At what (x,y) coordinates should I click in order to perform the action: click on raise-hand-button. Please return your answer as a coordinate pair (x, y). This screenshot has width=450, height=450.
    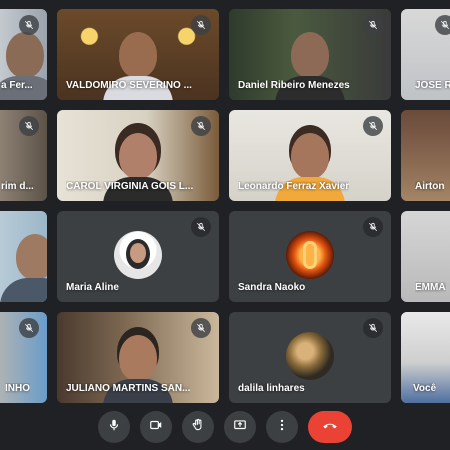
    Looking at the image, I should click on (198, 427).